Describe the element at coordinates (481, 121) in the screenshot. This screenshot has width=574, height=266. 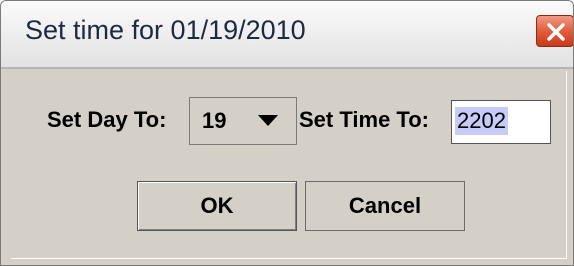
I see `time-input-value: 2202` at that location.